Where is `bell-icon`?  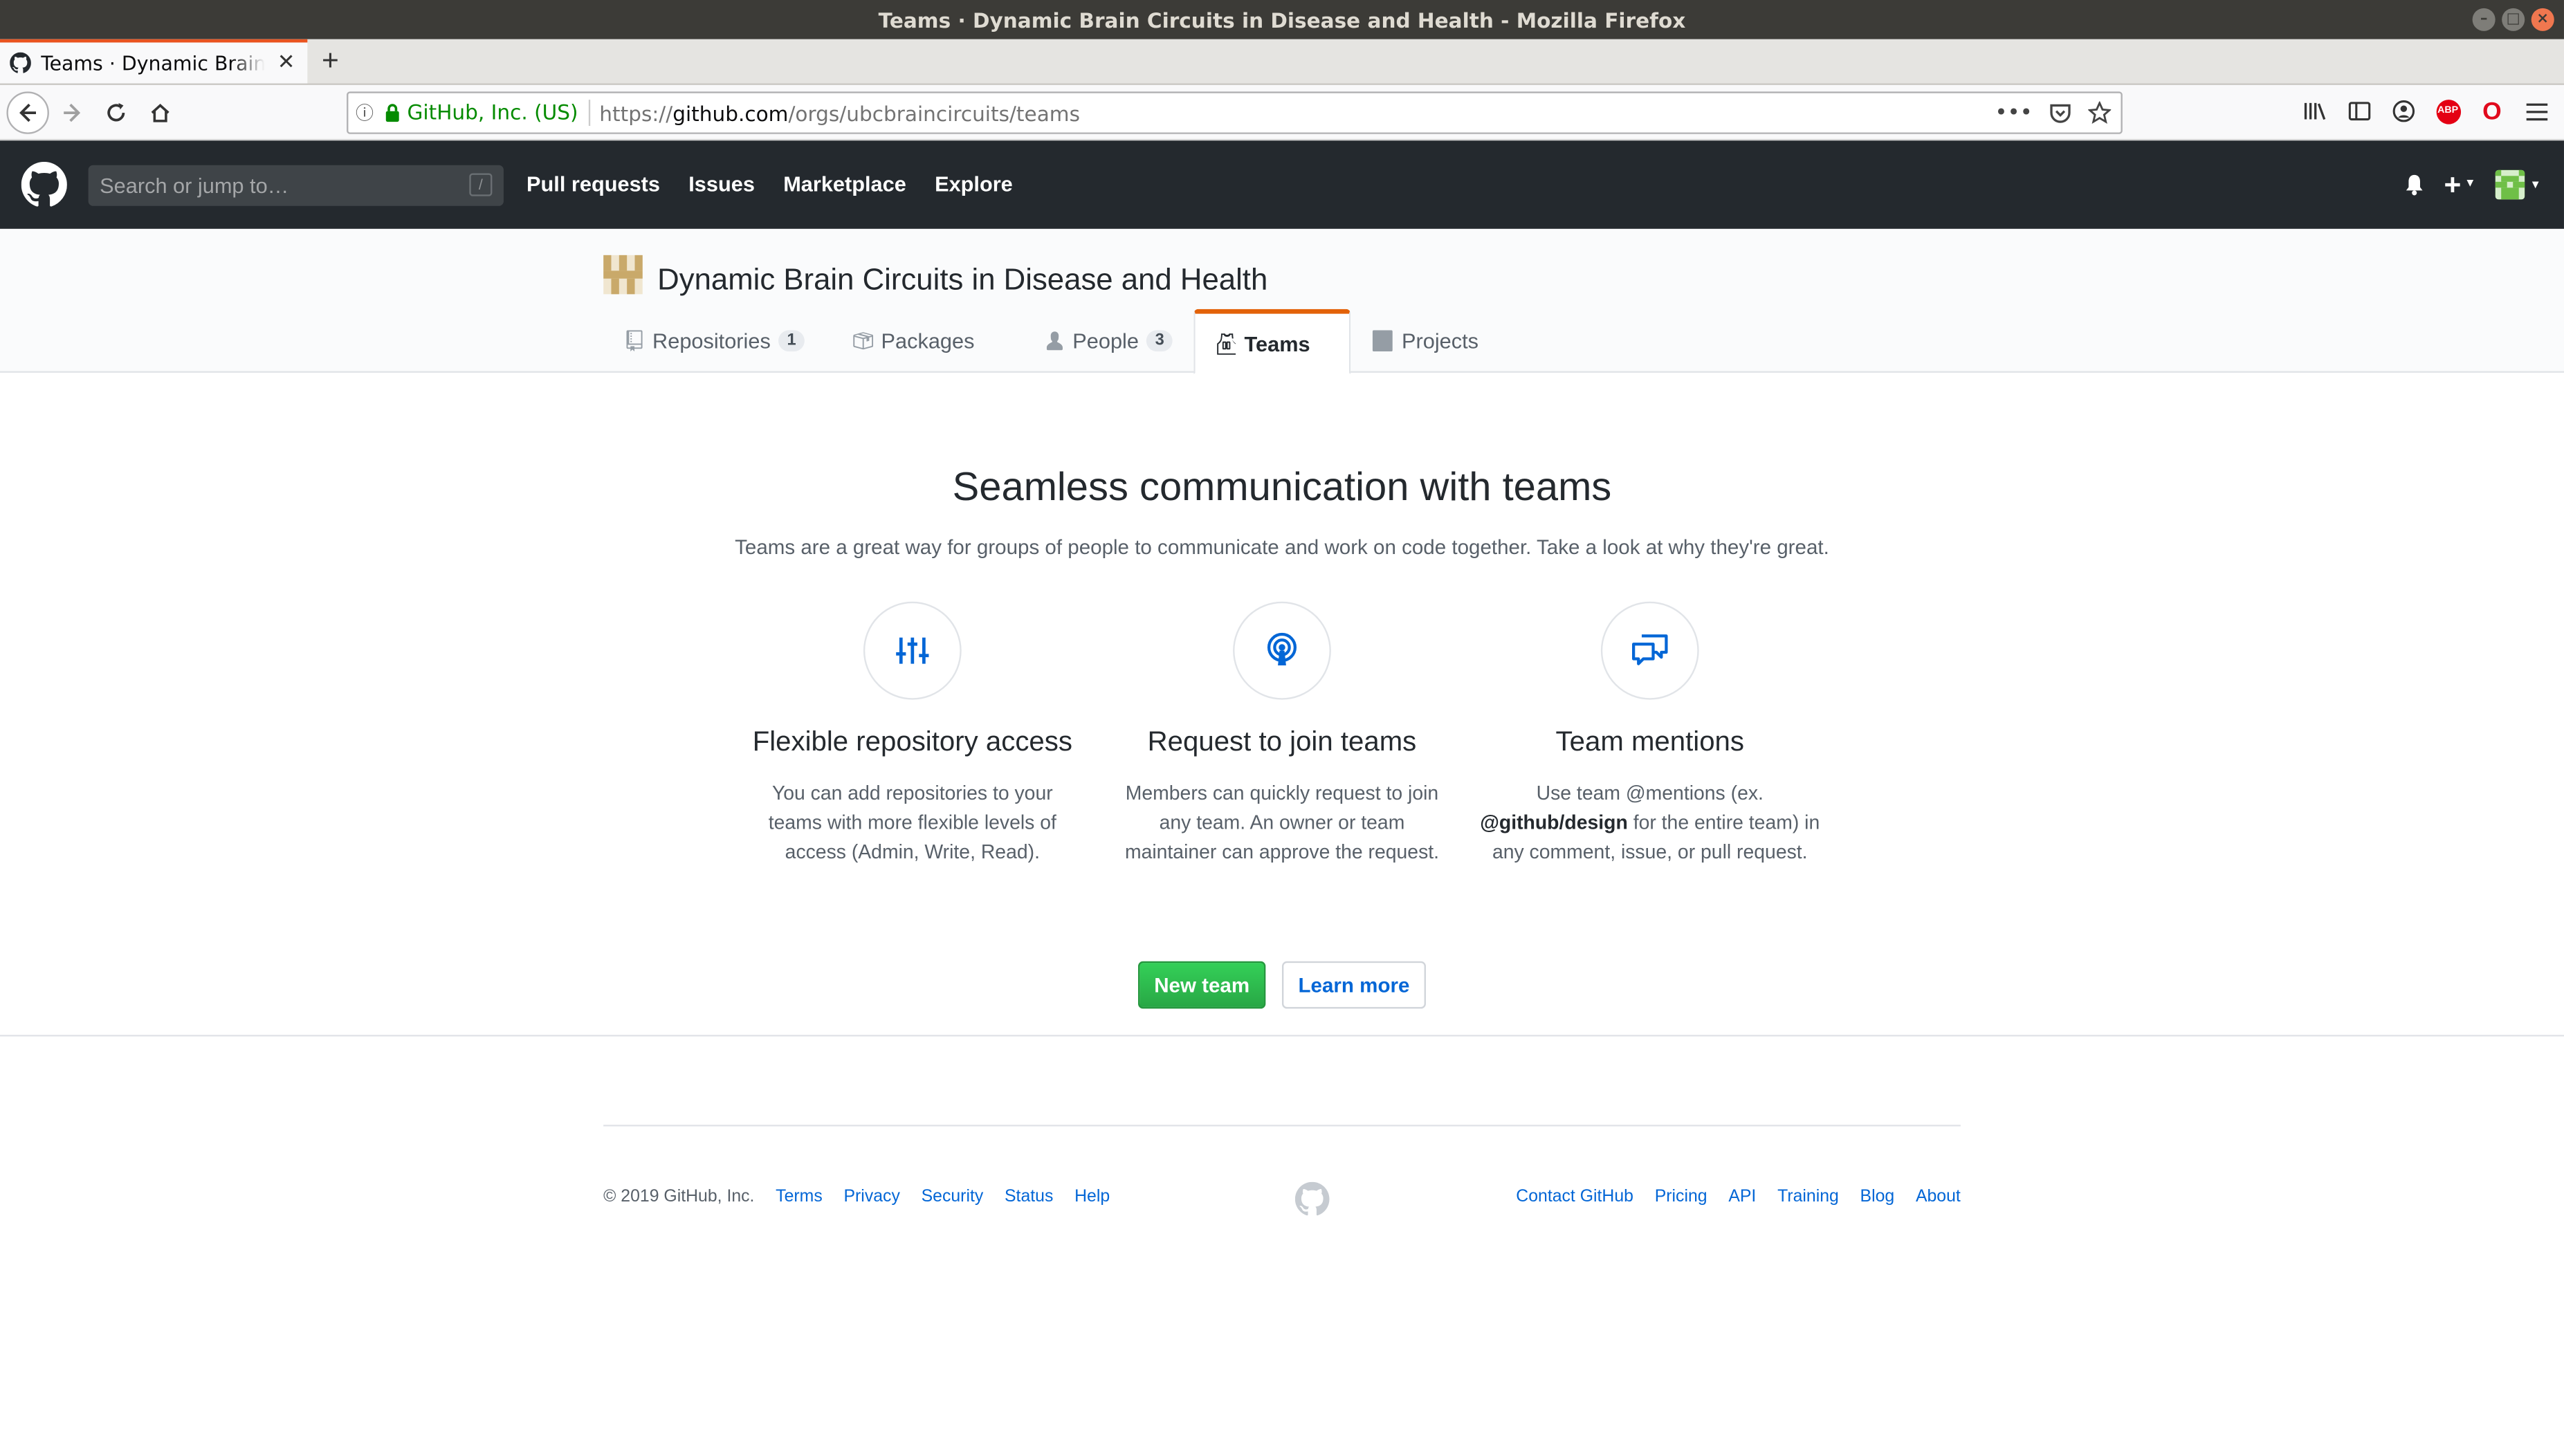
bell-icon is located at coordinates (2413, 185).